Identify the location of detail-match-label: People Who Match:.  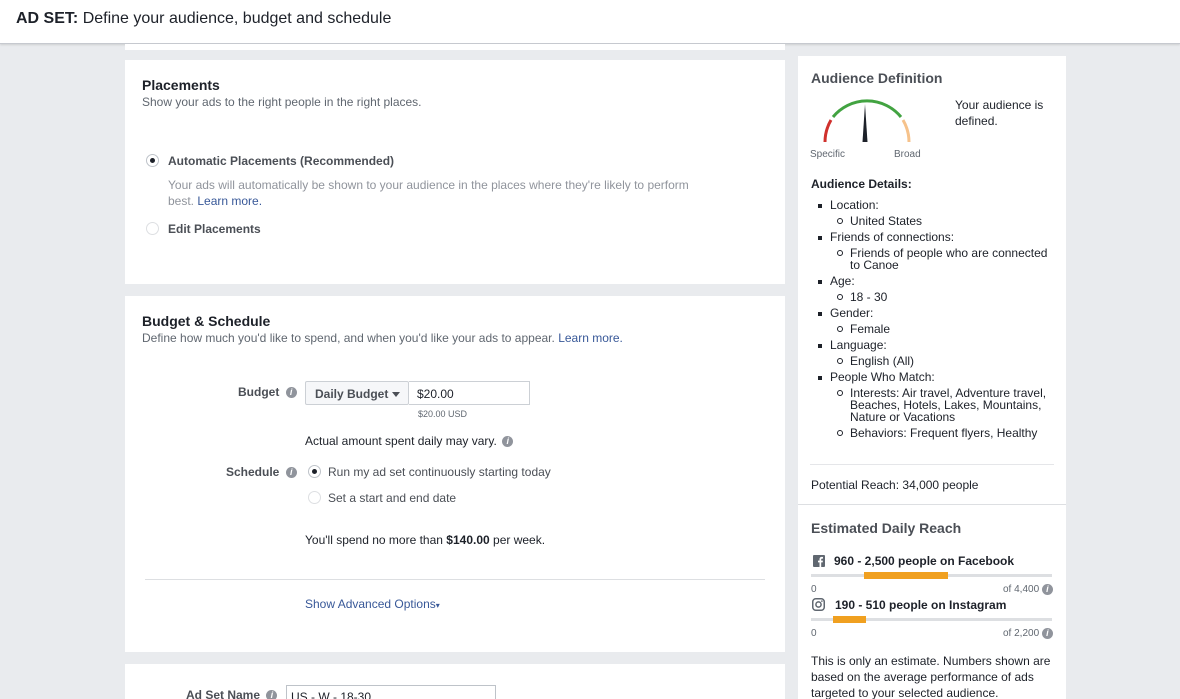
(936, 377).